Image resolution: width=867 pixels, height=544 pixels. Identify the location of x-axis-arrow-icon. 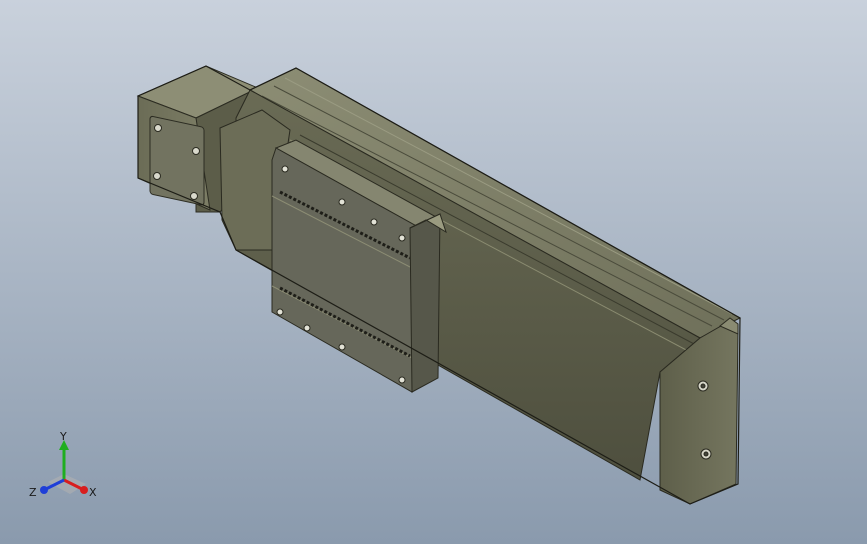
(84, 490).